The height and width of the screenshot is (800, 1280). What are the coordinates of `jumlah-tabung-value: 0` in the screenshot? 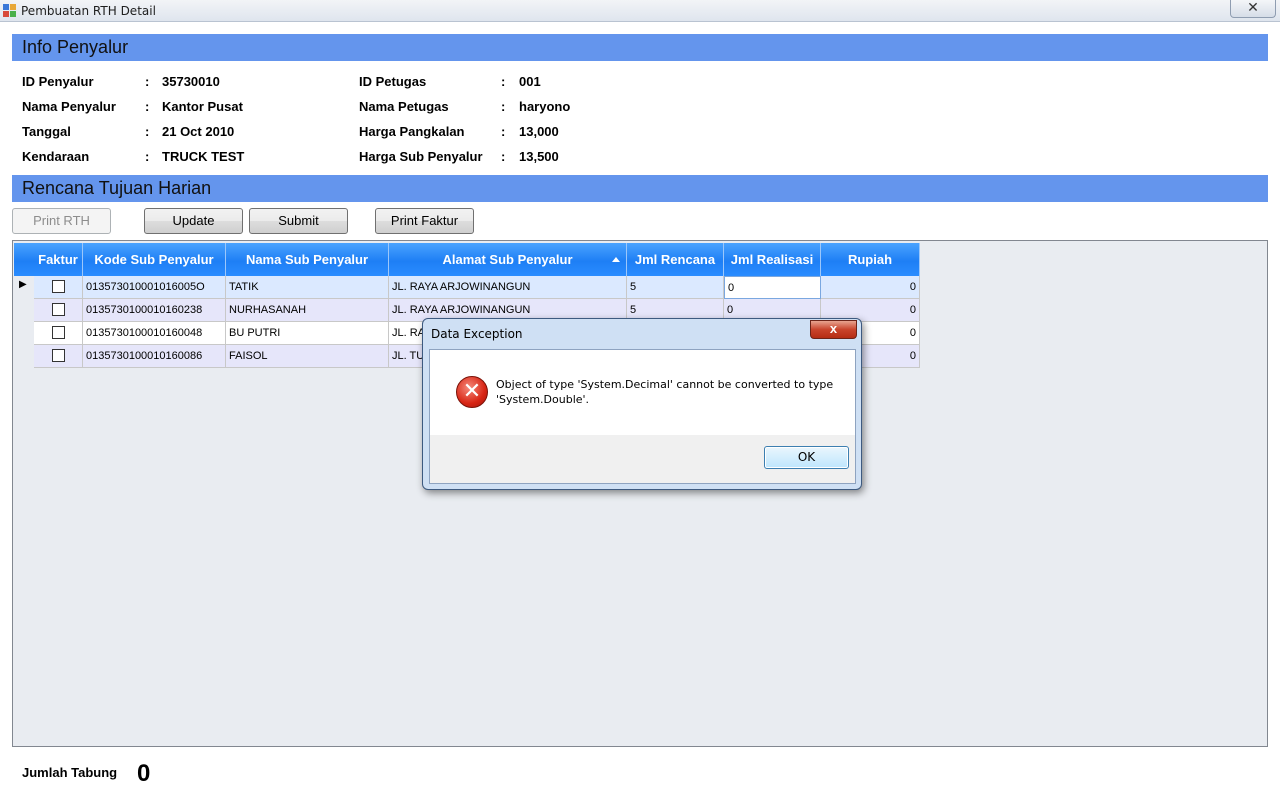 It's located at (144, 773).